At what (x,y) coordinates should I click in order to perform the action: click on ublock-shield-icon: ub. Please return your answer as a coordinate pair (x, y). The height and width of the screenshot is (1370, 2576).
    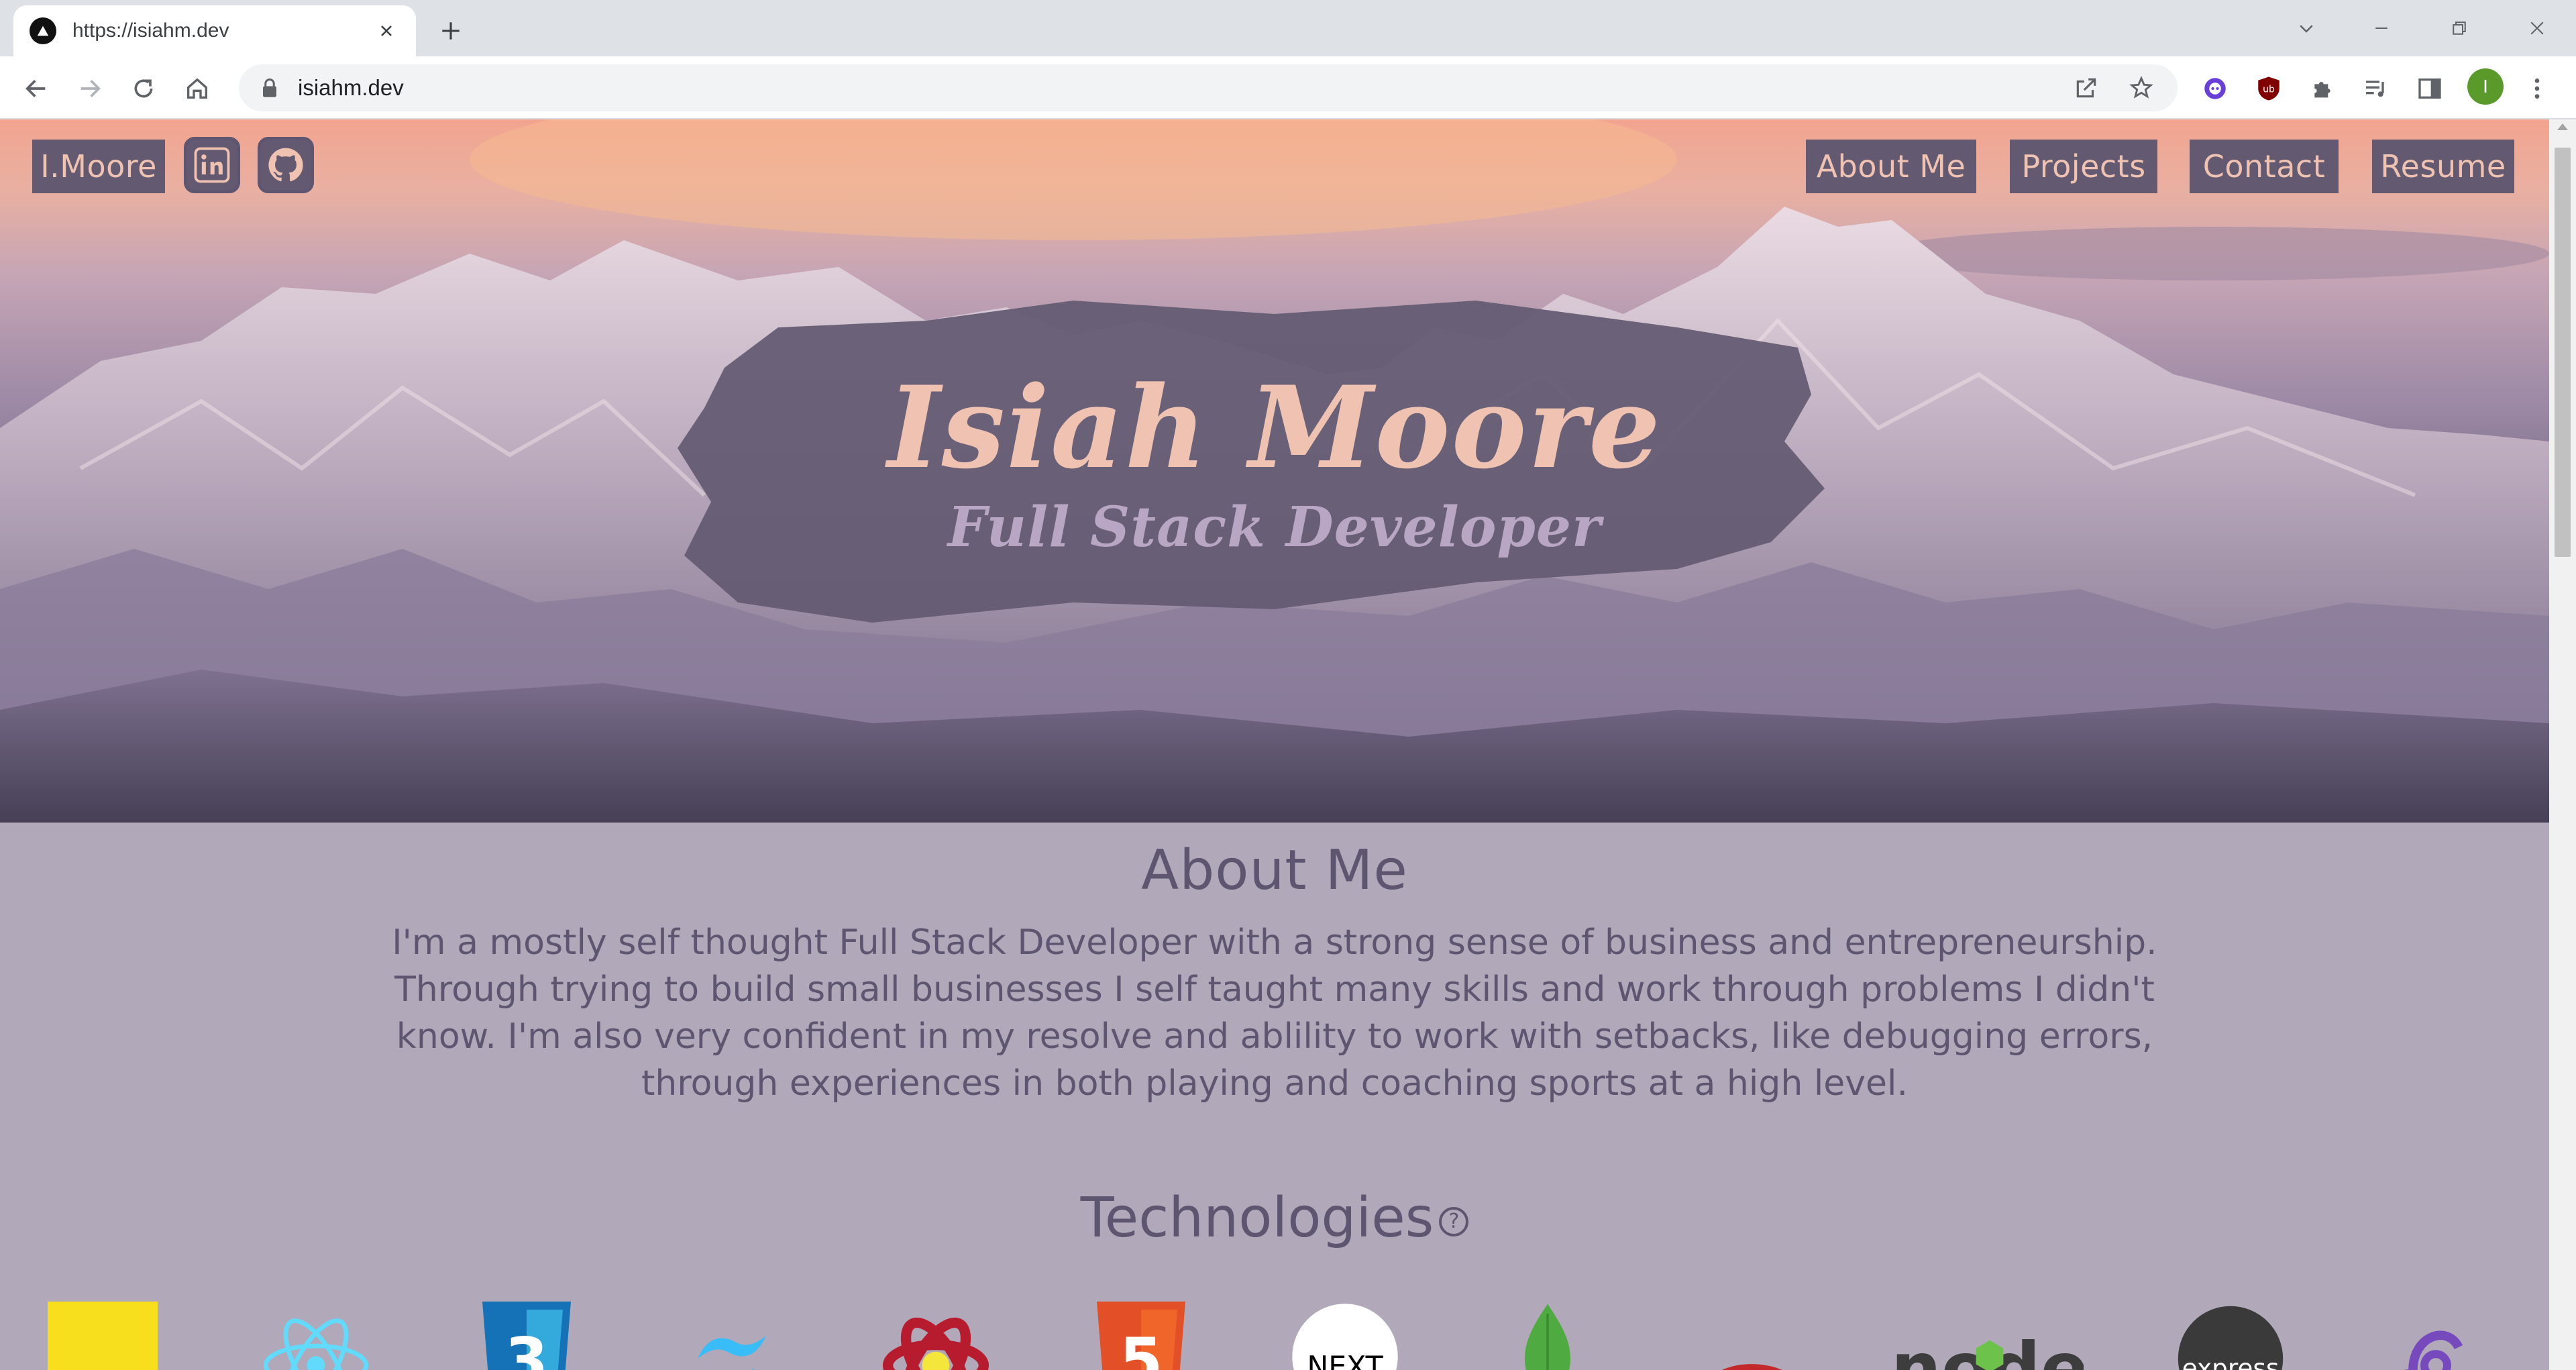
    Looking at the image, I should click on (2269, 88).